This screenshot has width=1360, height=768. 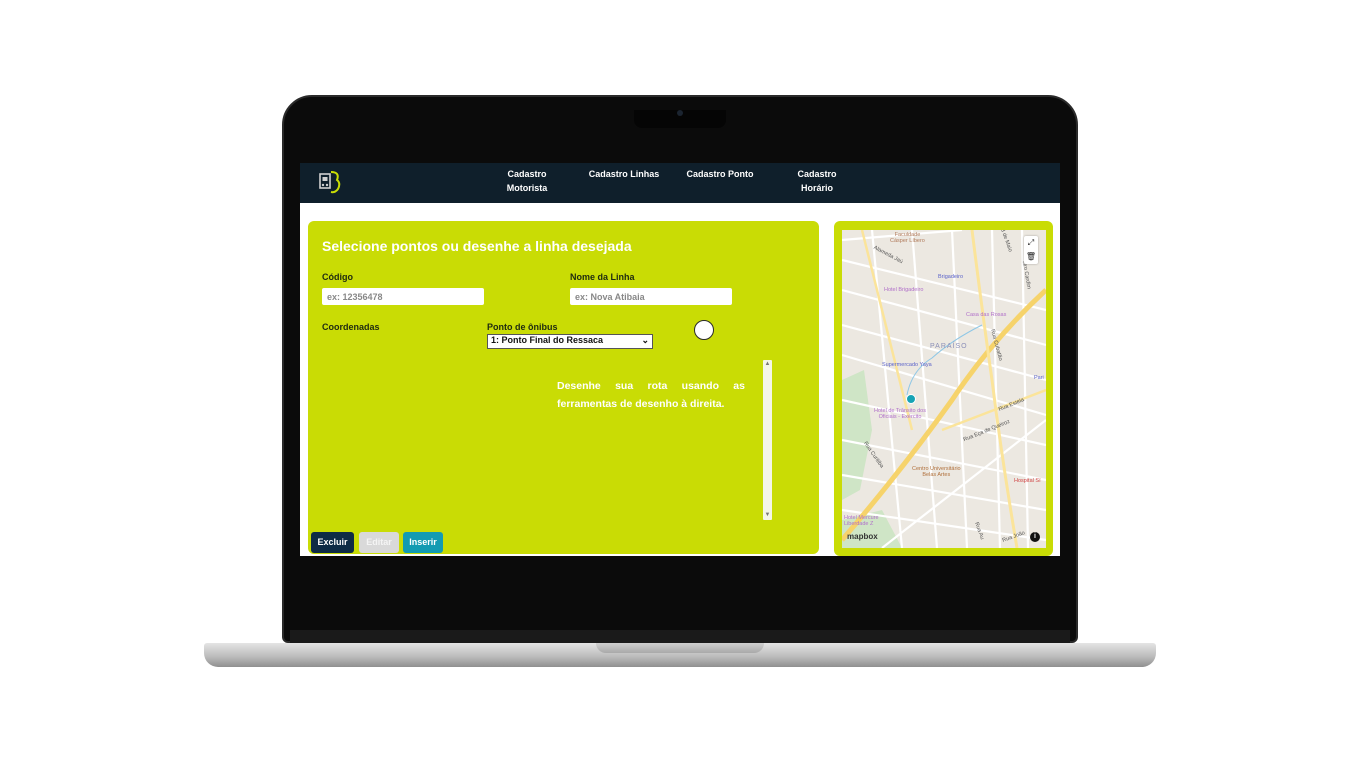 What do you see at coordinates (767, 364) in the screenshot?
I see `scroll-up-icon: ▲` at bounding box center [767, 364].